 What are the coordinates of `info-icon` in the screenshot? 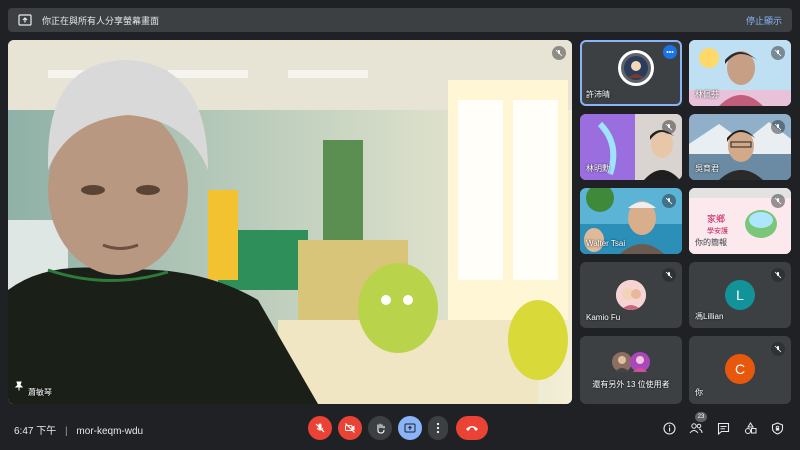 It's located at (669, 428).